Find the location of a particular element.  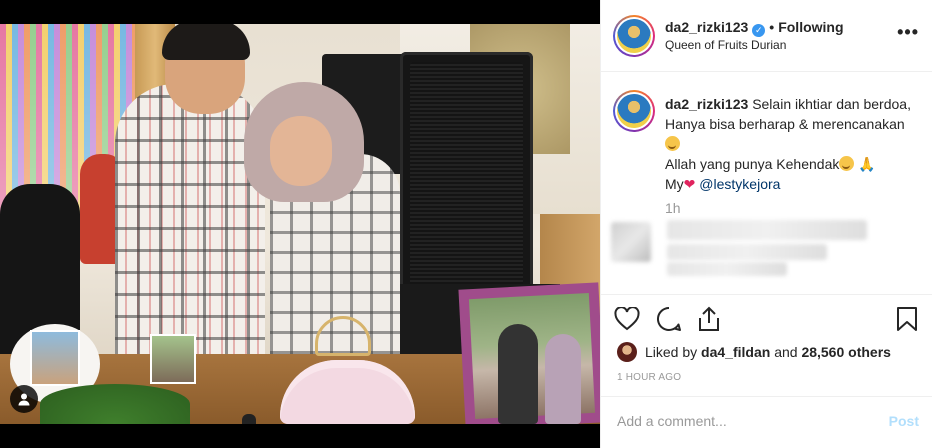

liker-username: da4_fildan is located at coordinates (735, 352).